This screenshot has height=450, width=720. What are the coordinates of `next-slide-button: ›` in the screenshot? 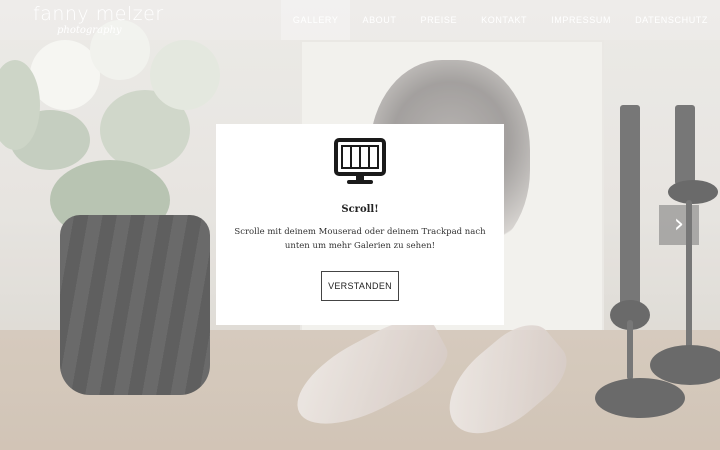 It's located at (679, 225).